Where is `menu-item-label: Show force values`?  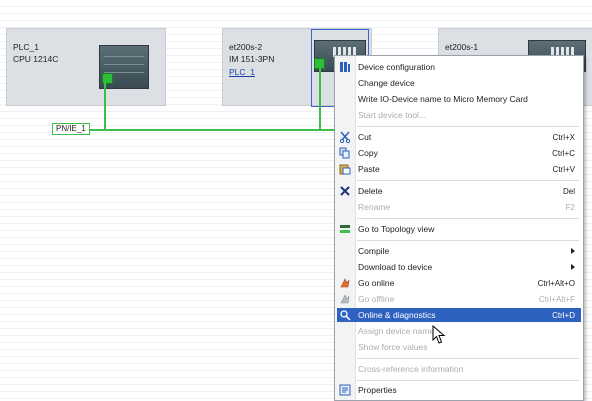 menu-item-label: Show force values is located at coordinates (393, 347).